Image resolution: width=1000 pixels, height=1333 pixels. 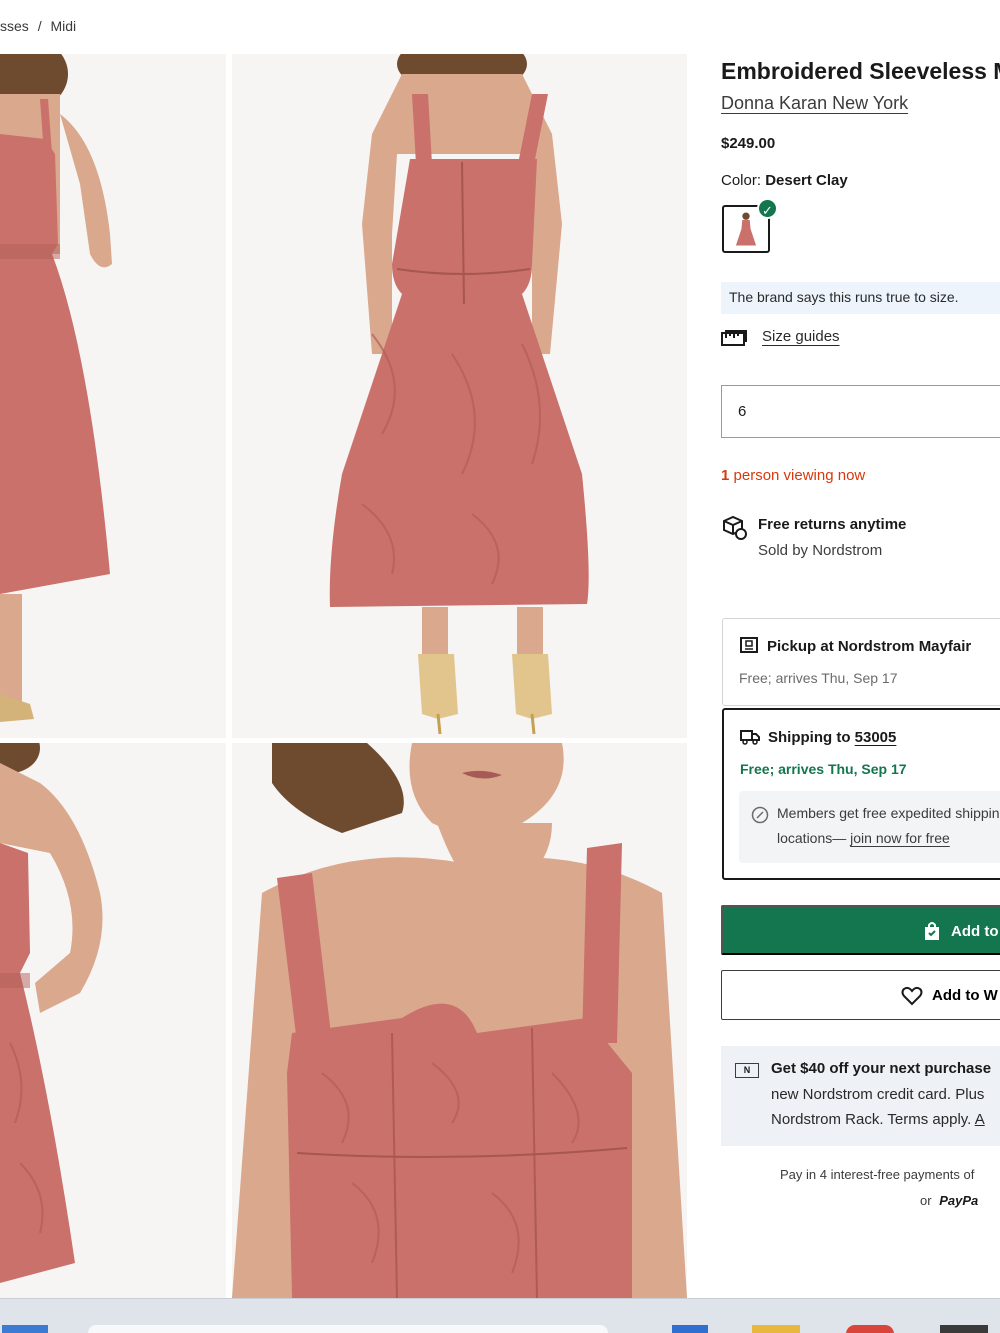 What do you see at coordinates (14, 26) in the screenshot?
I see `breadcrumb-item-dresses: sses` at bounding box center [14, 26].